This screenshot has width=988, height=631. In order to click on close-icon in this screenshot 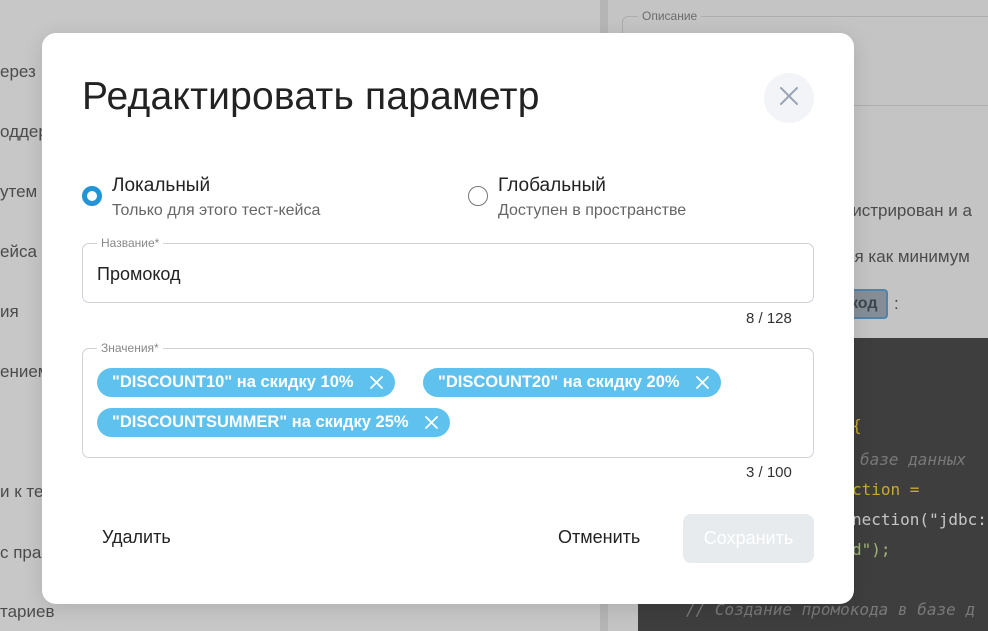, I will do `click(789, 98)`.